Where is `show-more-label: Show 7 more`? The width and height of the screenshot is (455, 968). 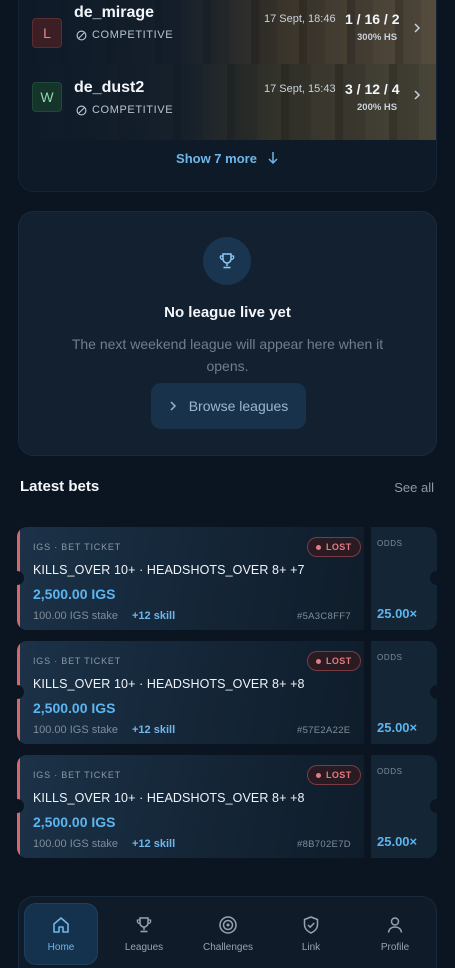 show-more-label: Show 7 more is located at coordinates (216, 158).